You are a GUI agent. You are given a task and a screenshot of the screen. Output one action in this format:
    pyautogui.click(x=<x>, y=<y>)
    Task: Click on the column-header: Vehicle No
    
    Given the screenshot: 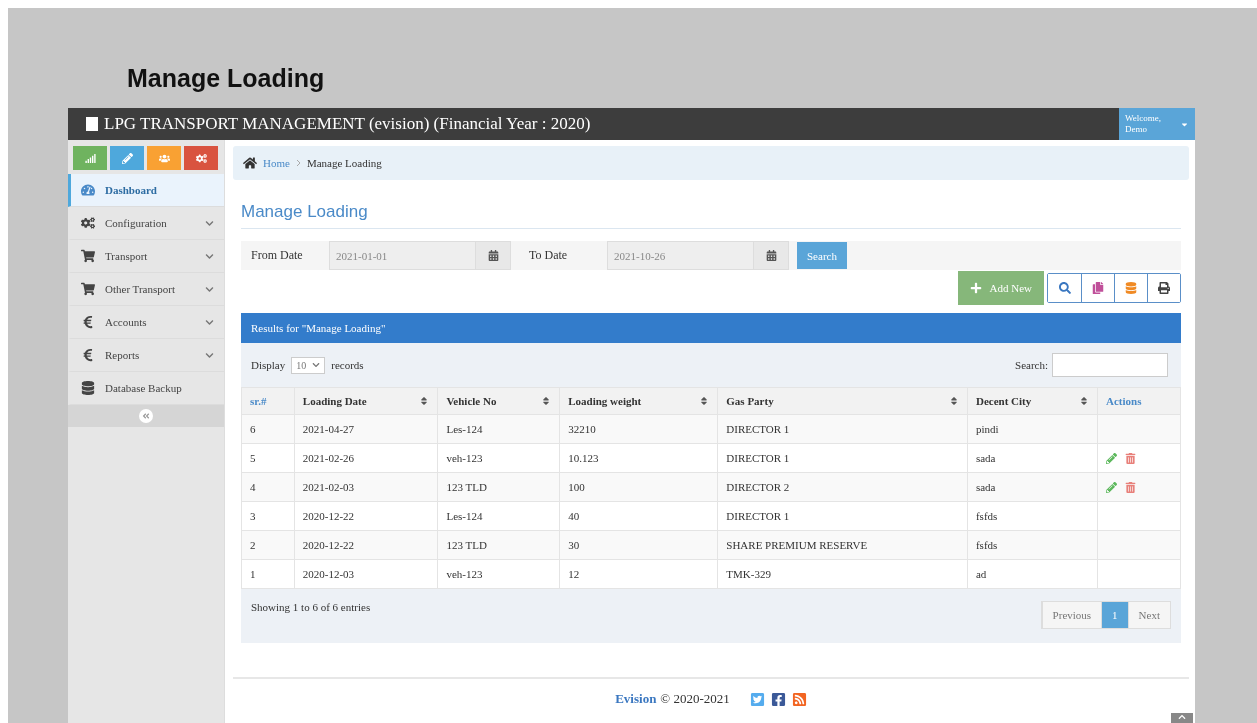 What is the action you would take?
    pyautogui.click(x=498, y=401)
    